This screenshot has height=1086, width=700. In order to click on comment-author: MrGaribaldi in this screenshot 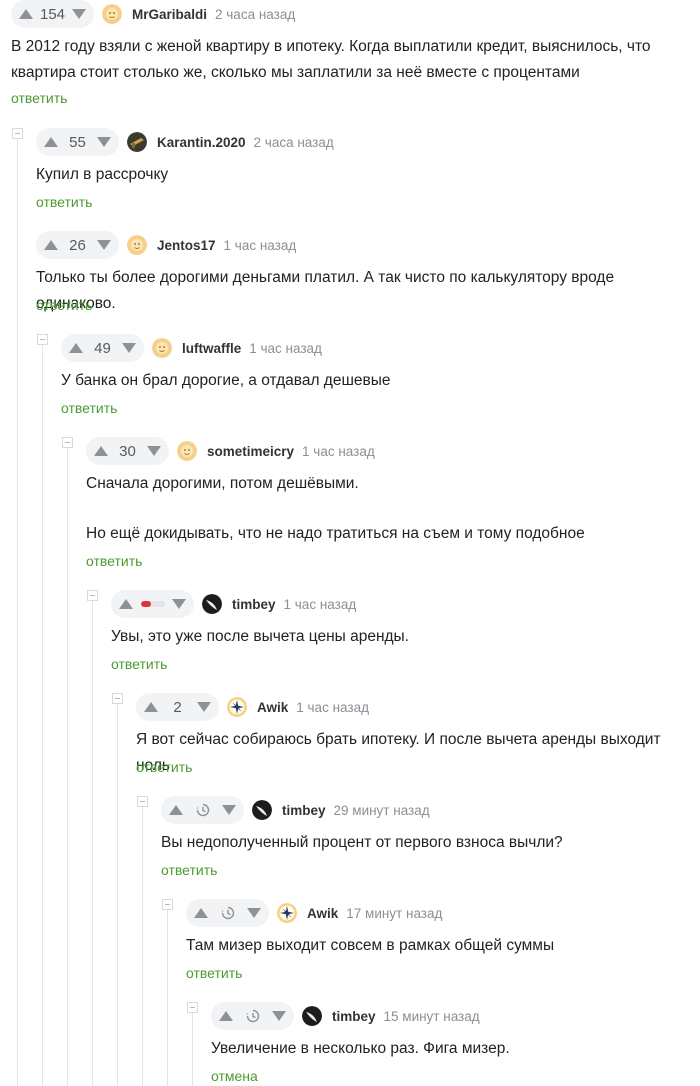, I will do `click(169, 14)`.